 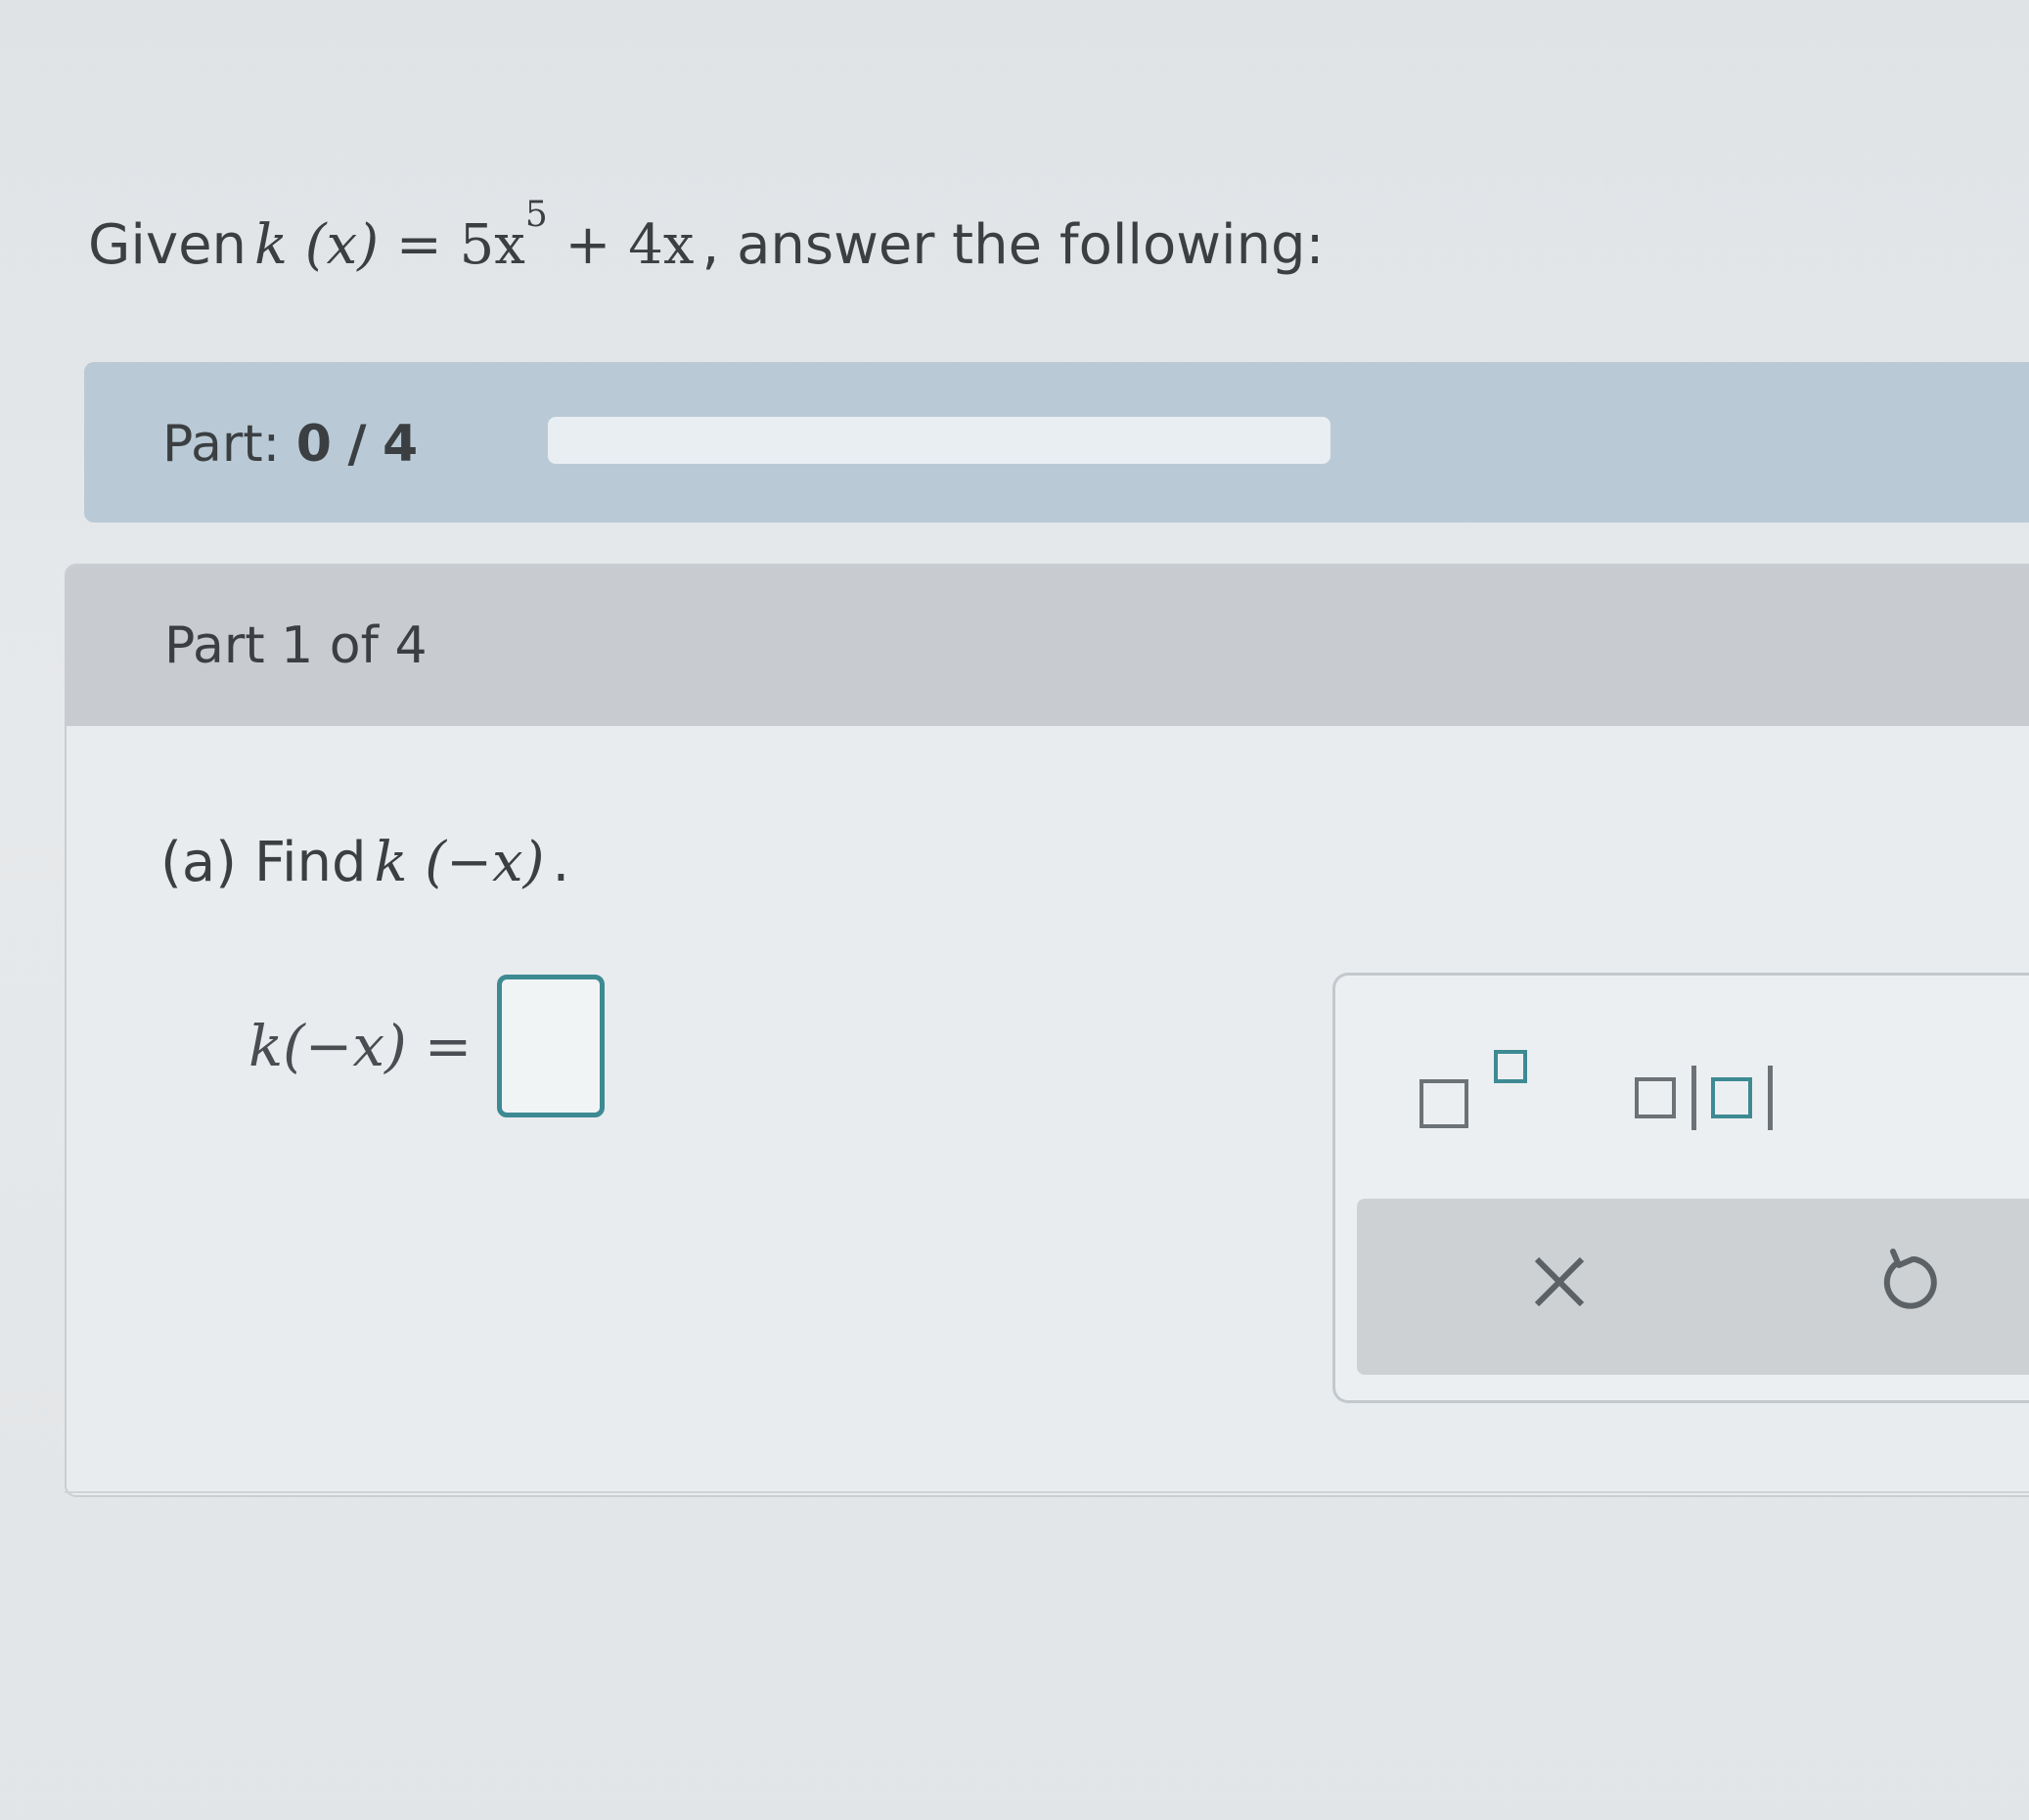 I want to click on part-header-title: Part 1 of 4, so click(x=296, y=645).